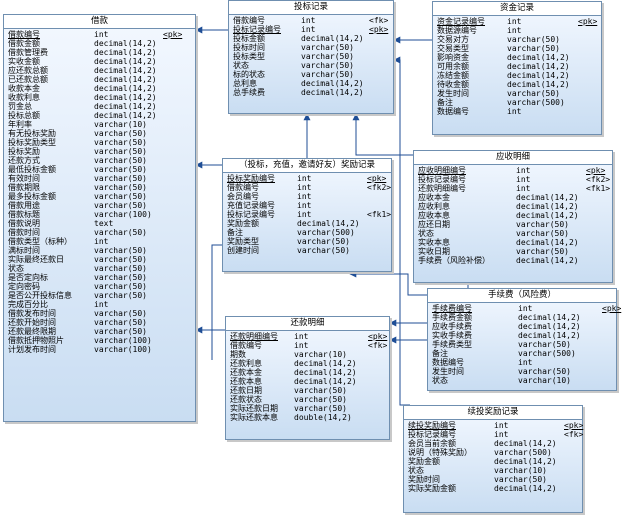 The image size is (624, 518). I want to click on column-row: 手续费金额 decimal(14,2), so click(522, 317).